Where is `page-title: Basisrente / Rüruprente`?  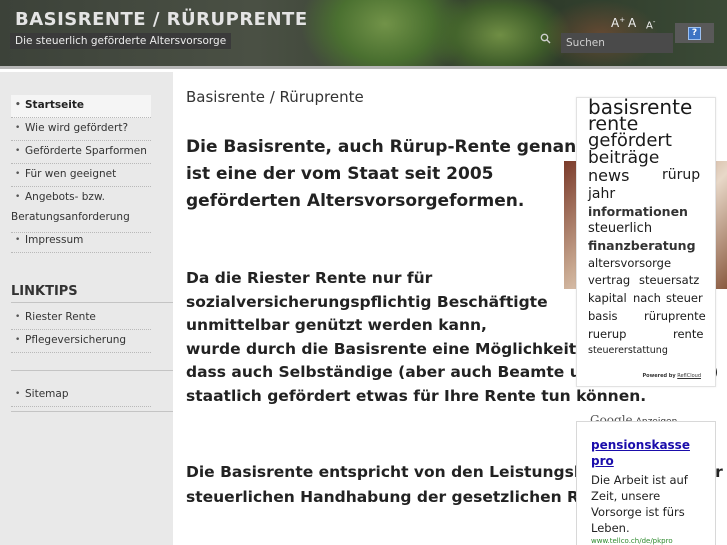 page-title: Basisrente / Rüruprente is located at coordinates (275, 97).